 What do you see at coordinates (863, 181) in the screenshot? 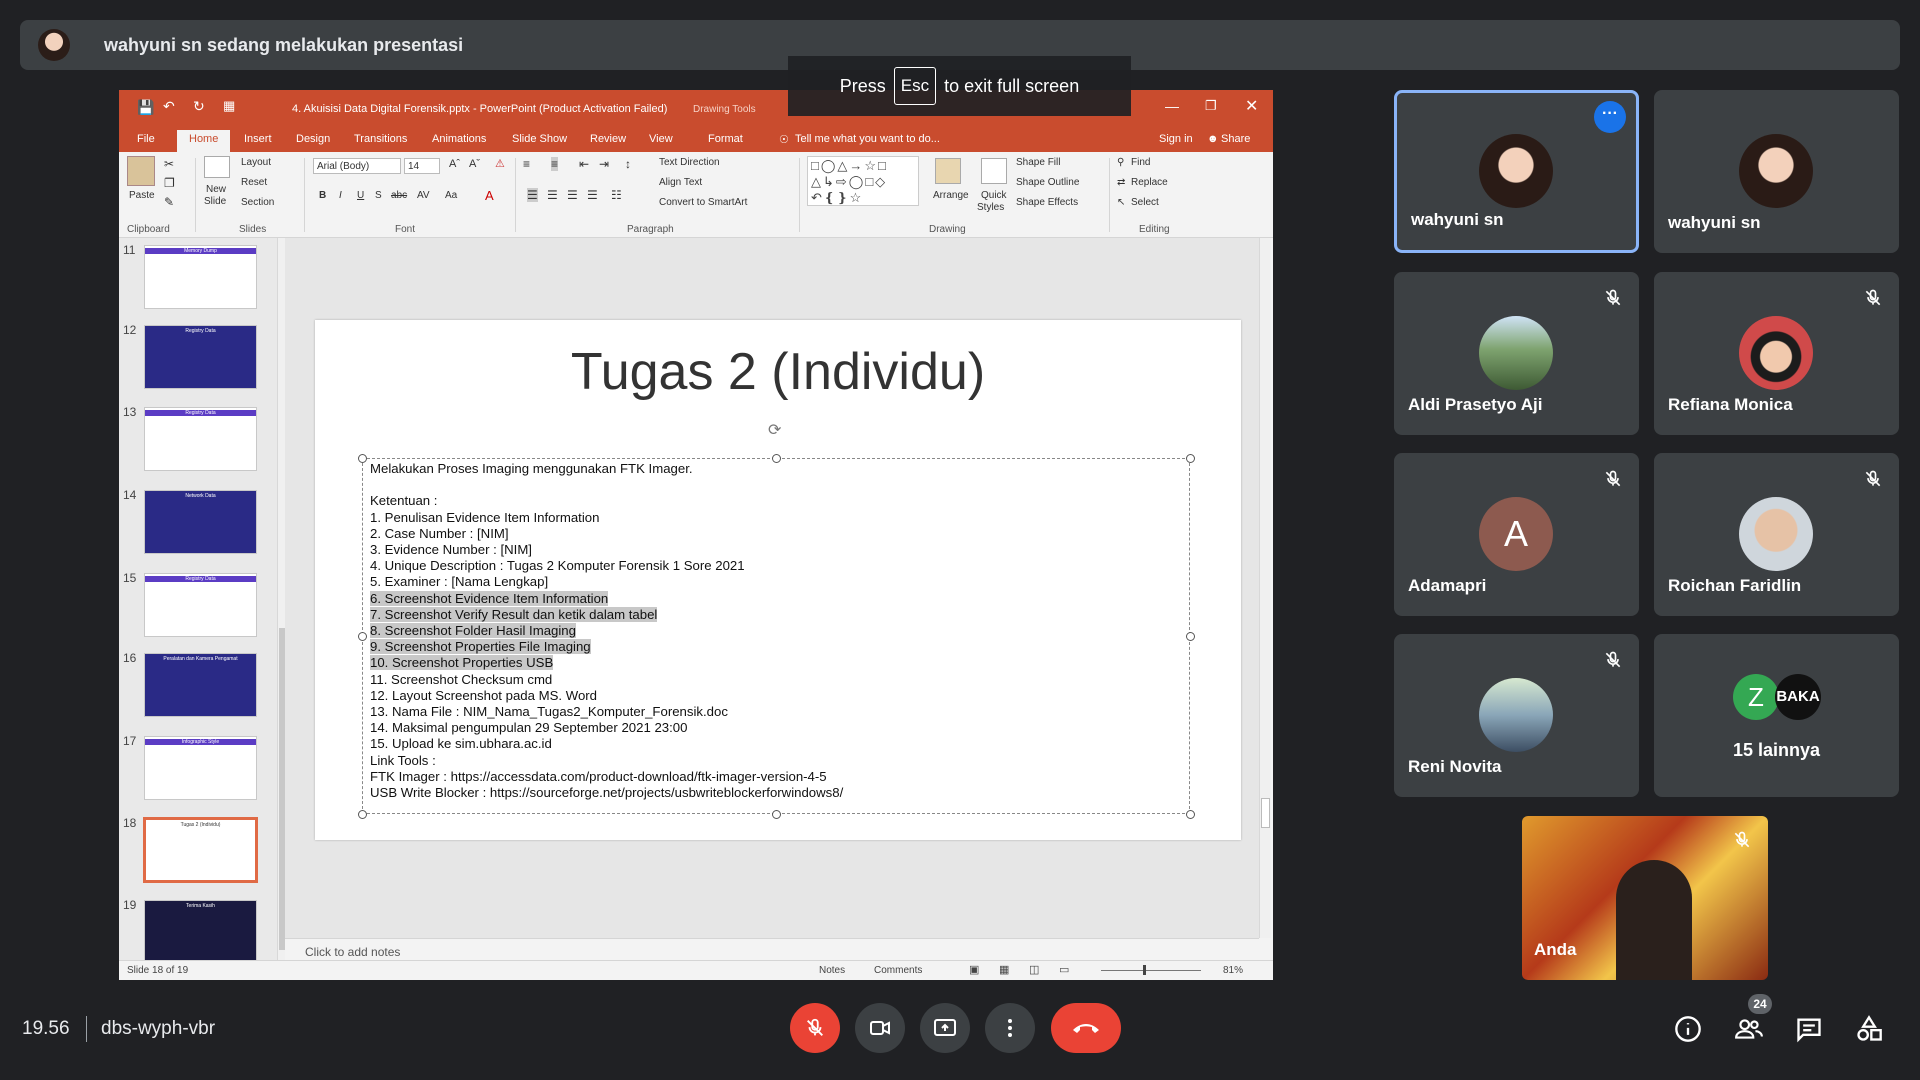
I see `shapes-gallery: □◯△→☆□ △↳⇨◯□◇ ↶❴❵☆` at bounding box center [863, 181].